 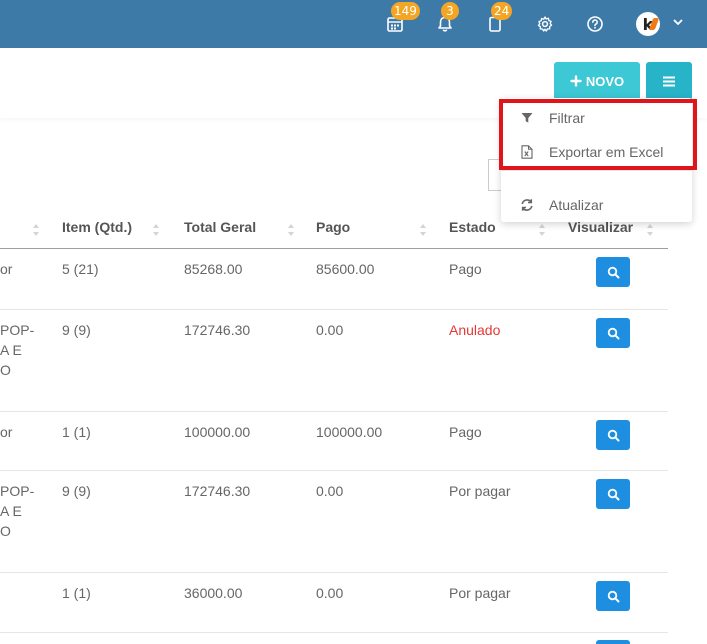 I want to click on table-row: or 1 (1) 100000.00 100000.00 Pago, so click(x=334, y=441).